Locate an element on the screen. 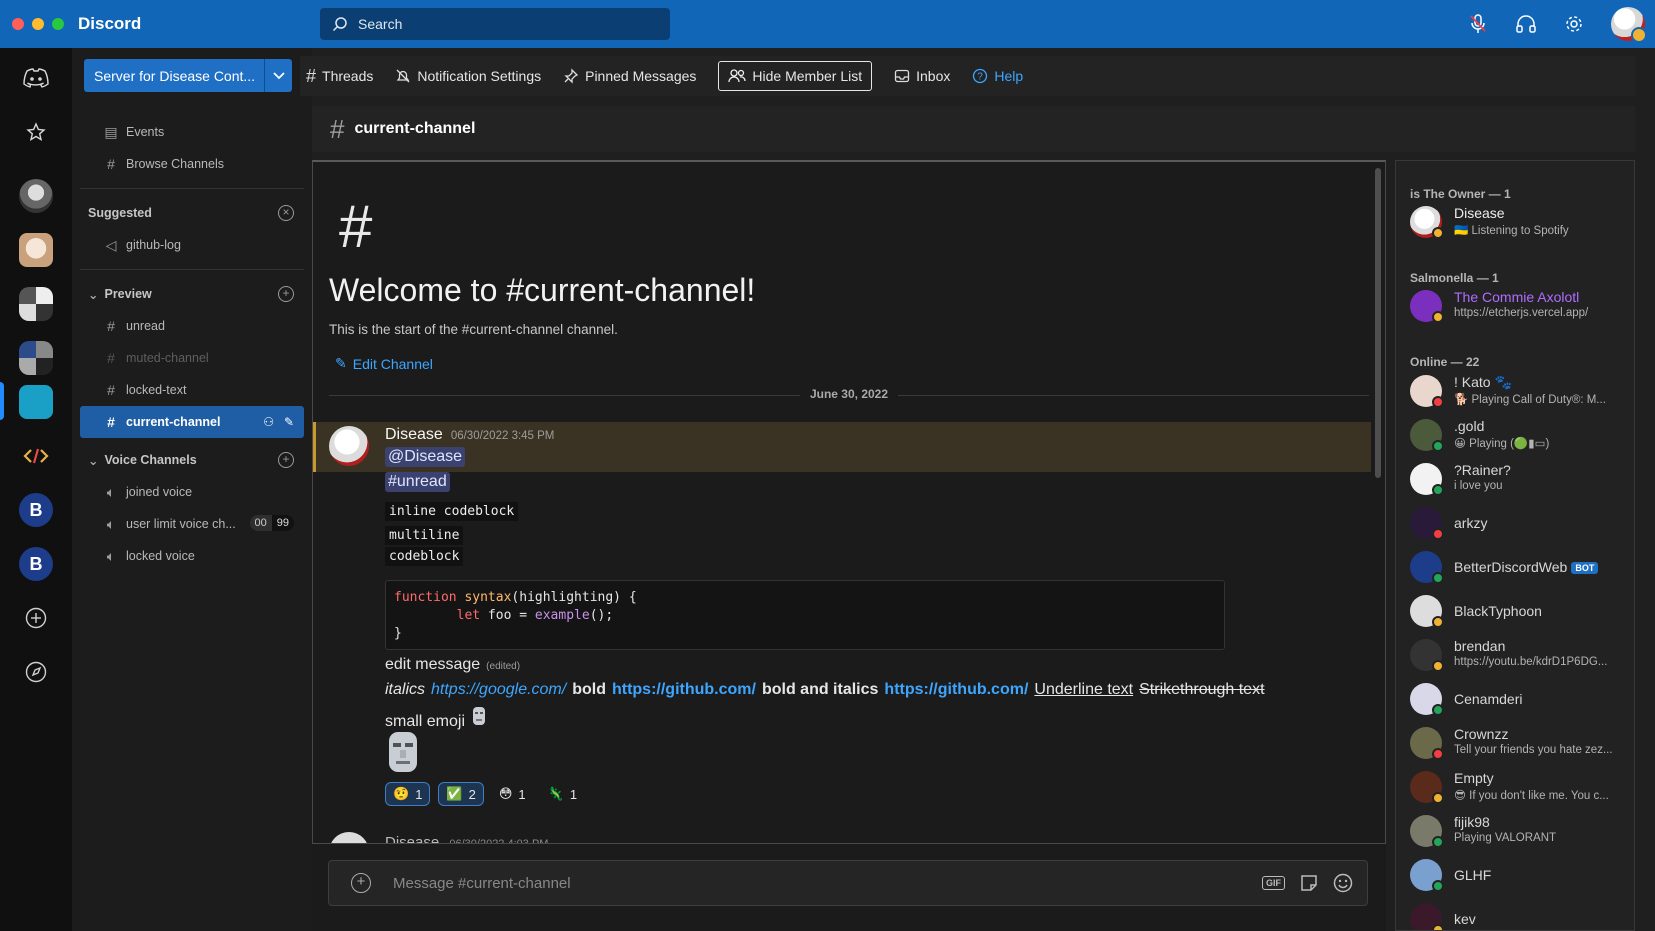 The image size is (1655, 931). channel-item-current-channel: # current-channel ⚇ ✎ is located at coordinates (192, 422).